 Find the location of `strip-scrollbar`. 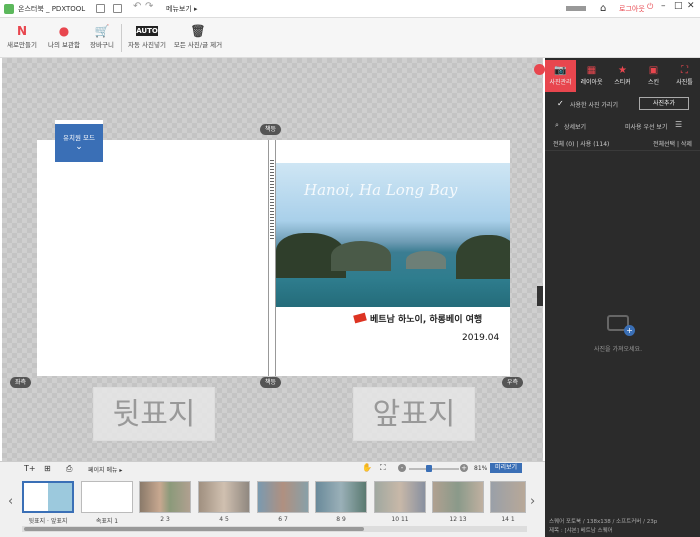

strip-scrollbar is located at coordinates (274, 529).